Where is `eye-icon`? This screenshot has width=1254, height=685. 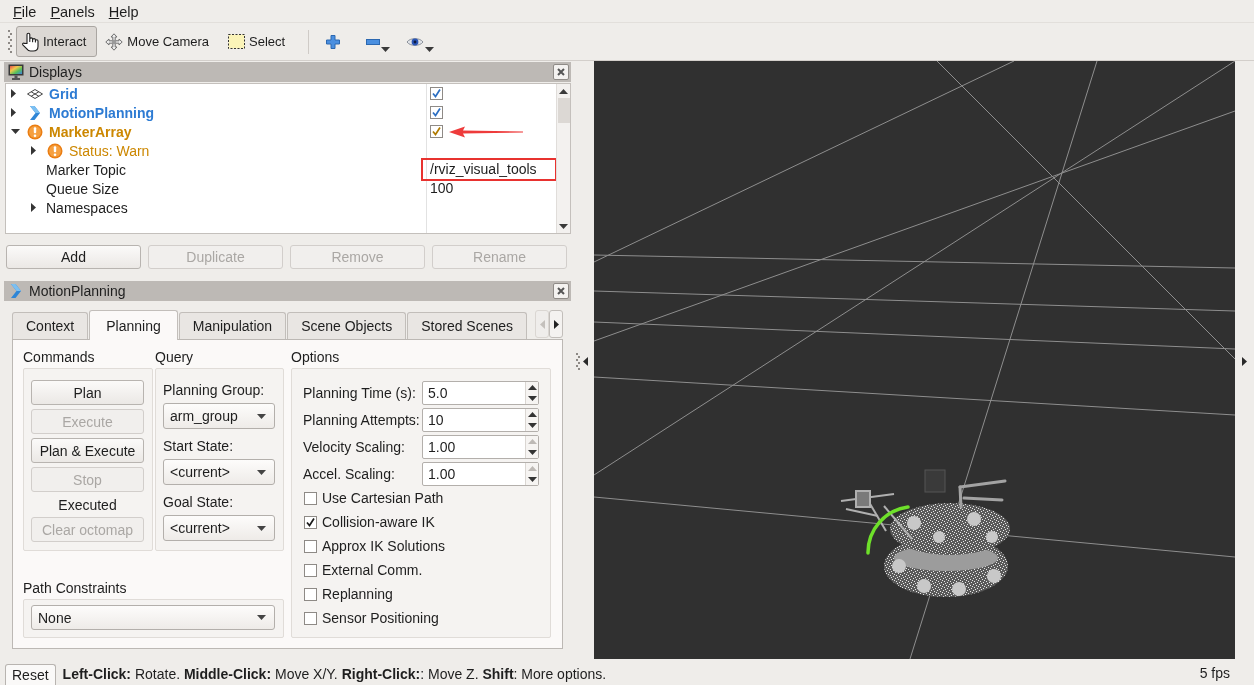
eye-icon is located at coordinates (415, 41).